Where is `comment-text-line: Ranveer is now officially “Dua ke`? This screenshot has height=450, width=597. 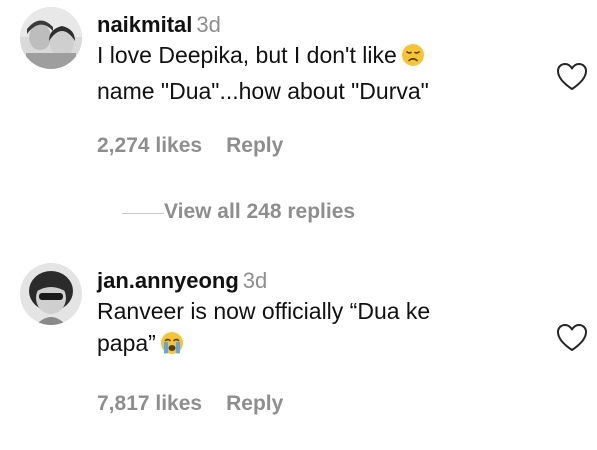 comment-text-line: Ranveer is now officially “Dua ke is located at coordinates (317, 311).